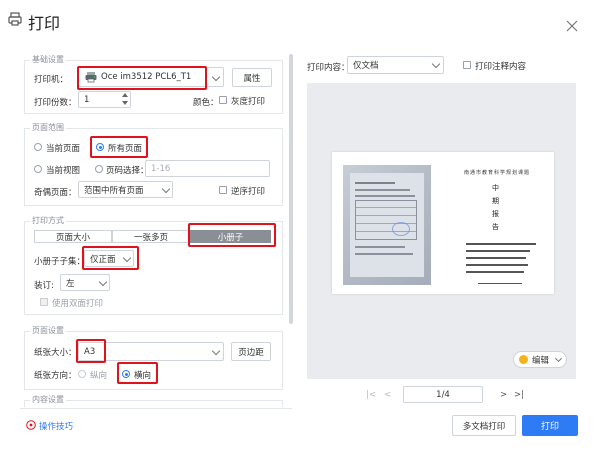 The height and width of the screenshot is (458, 600). What do you see at coordinates (48, 59) in the screenshot?
I see `basic-settings-legend: 基础设置` at bounding box center [48, 59].